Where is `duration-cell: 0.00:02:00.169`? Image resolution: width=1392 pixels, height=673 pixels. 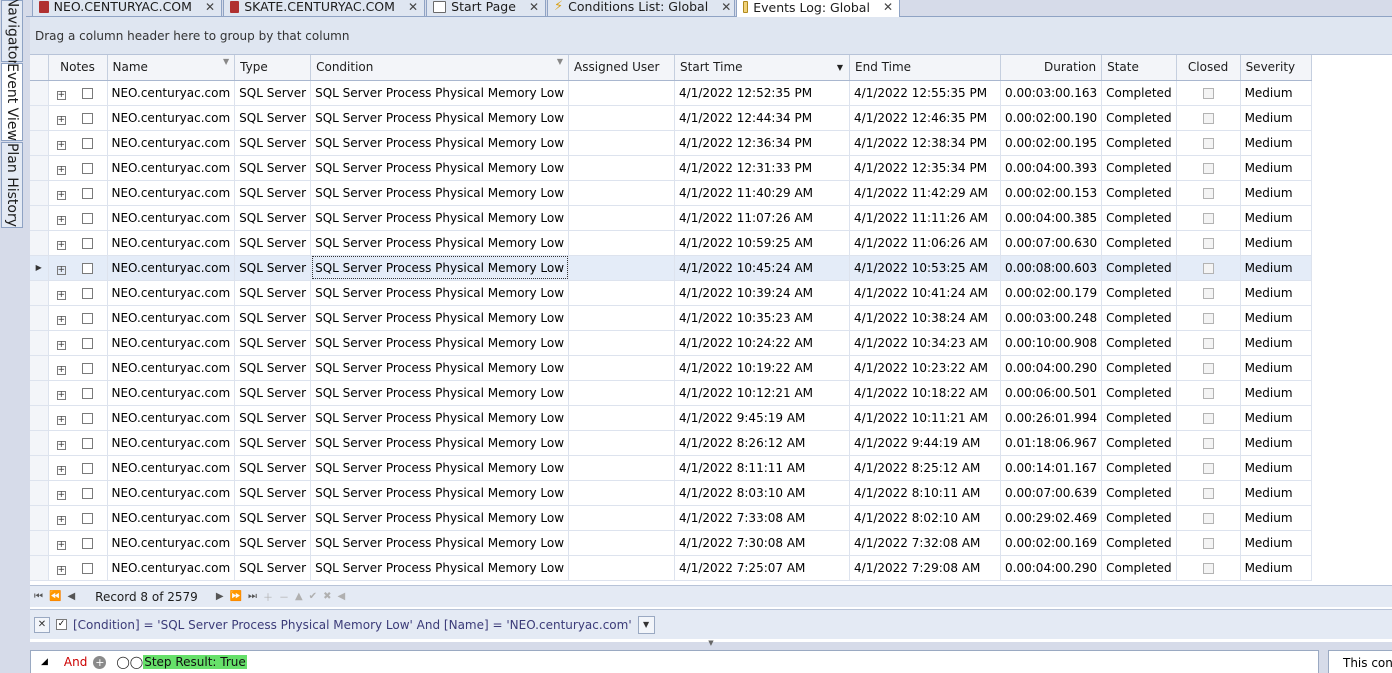 duration-cell: 0.00:02:00.169 is located at coordinates (1051, 543).